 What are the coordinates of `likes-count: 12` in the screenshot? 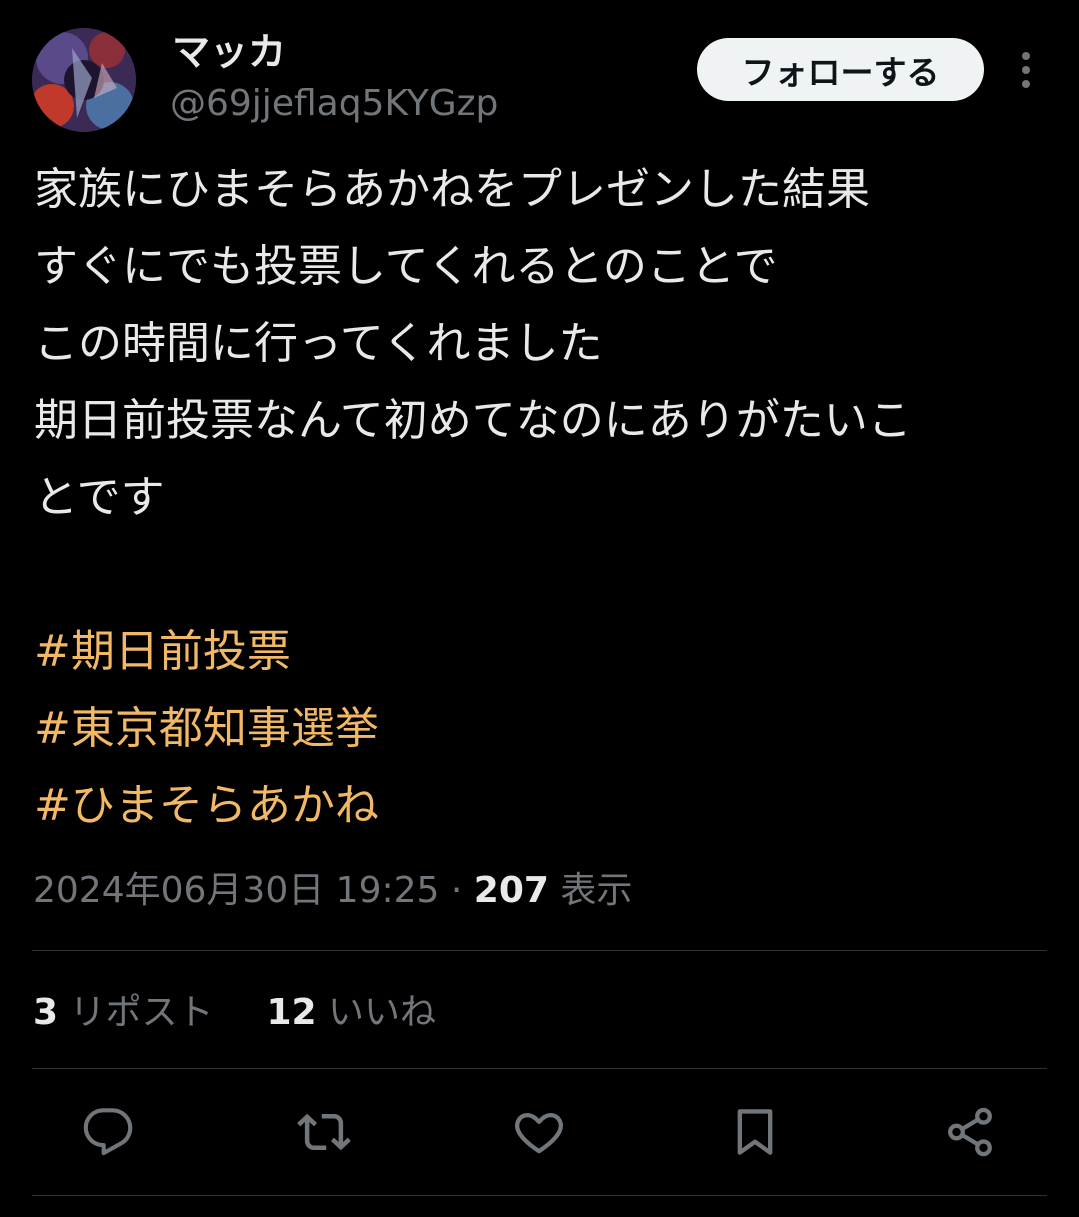 It's located at (291, 1012).